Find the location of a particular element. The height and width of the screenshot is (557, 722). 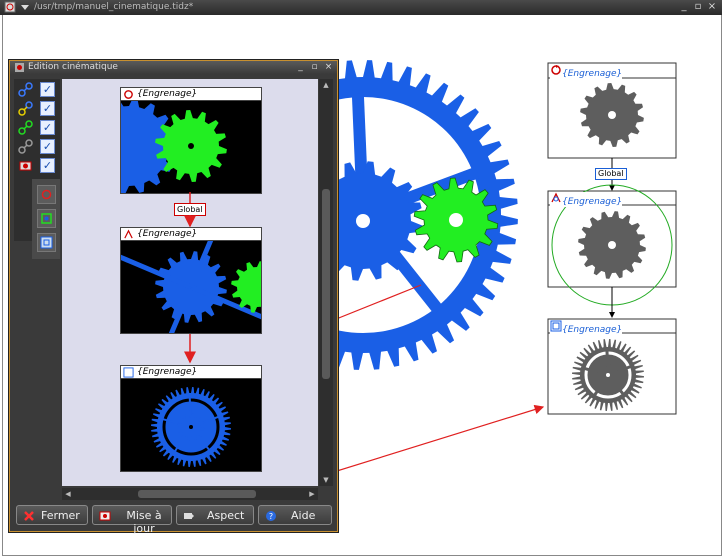

aspect-button-label: Aspect is located at coordinates (226, 515).